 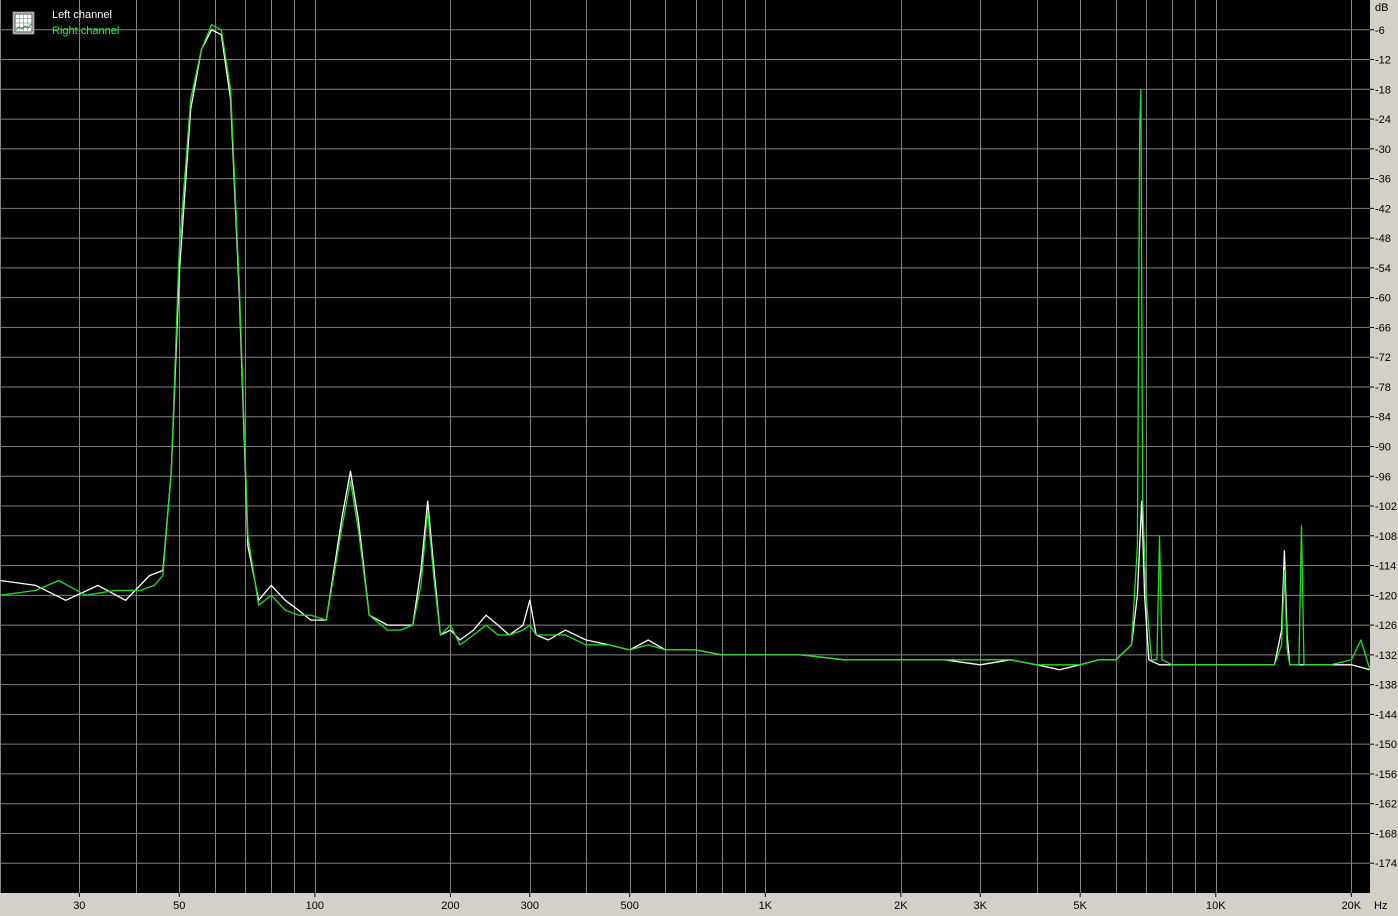 I want to click on y-tick-label: -30, so click(x=1383, y=150).